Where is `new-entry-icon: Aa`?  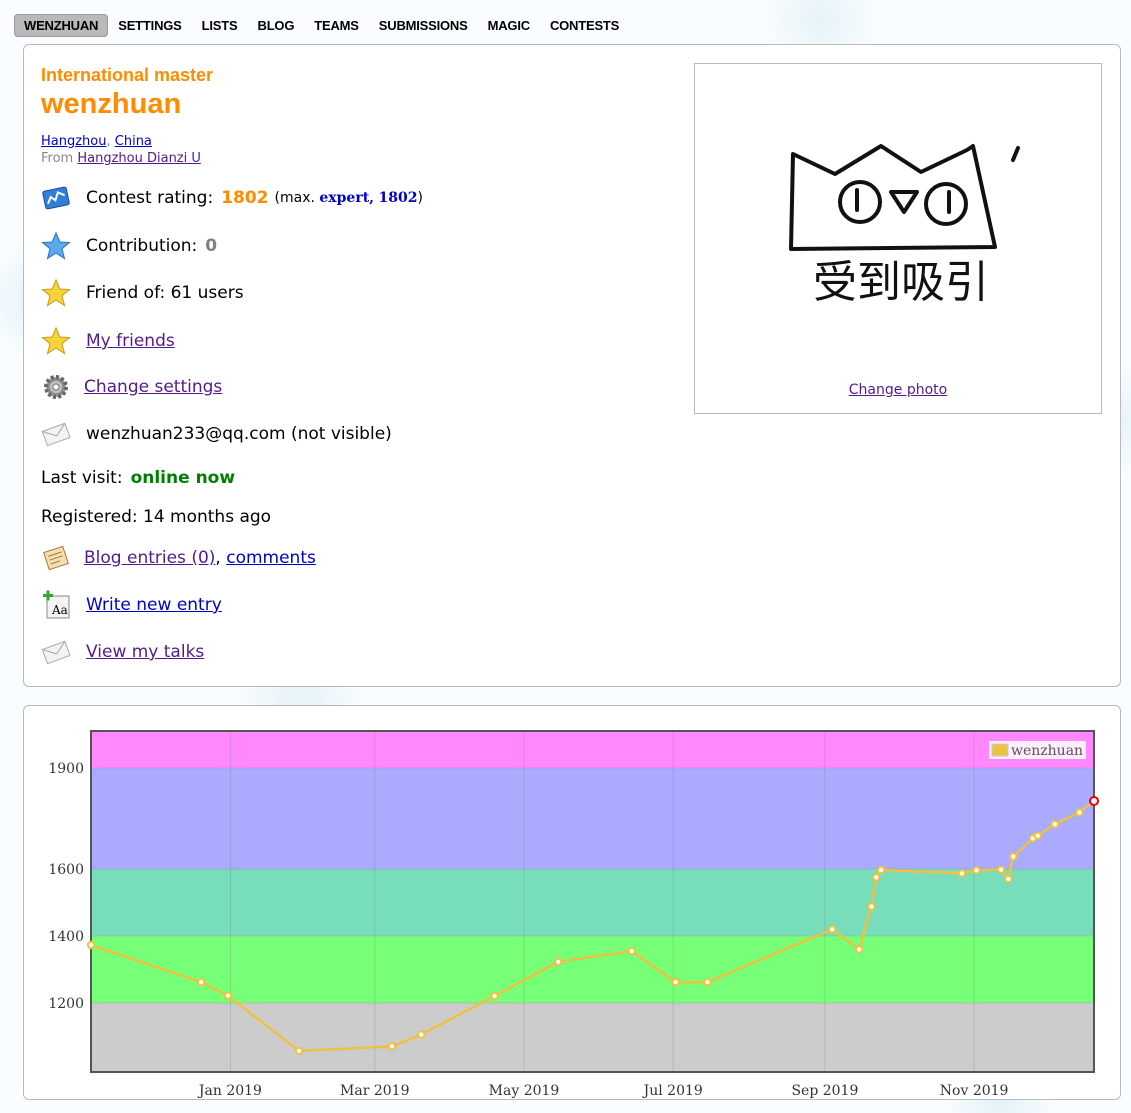 new-entry-icon: Aa is located at coordinates (56, 605).